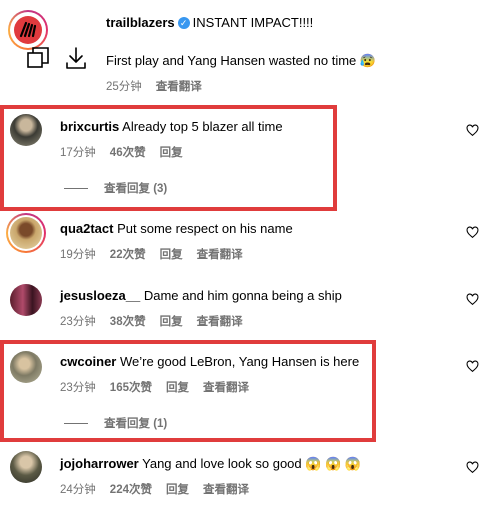 This screenshot has height=512, width=488. What do you see at coordinates (38, 58) in the screenshot?
I see `copy-icon` at bounding box center [38, 58].